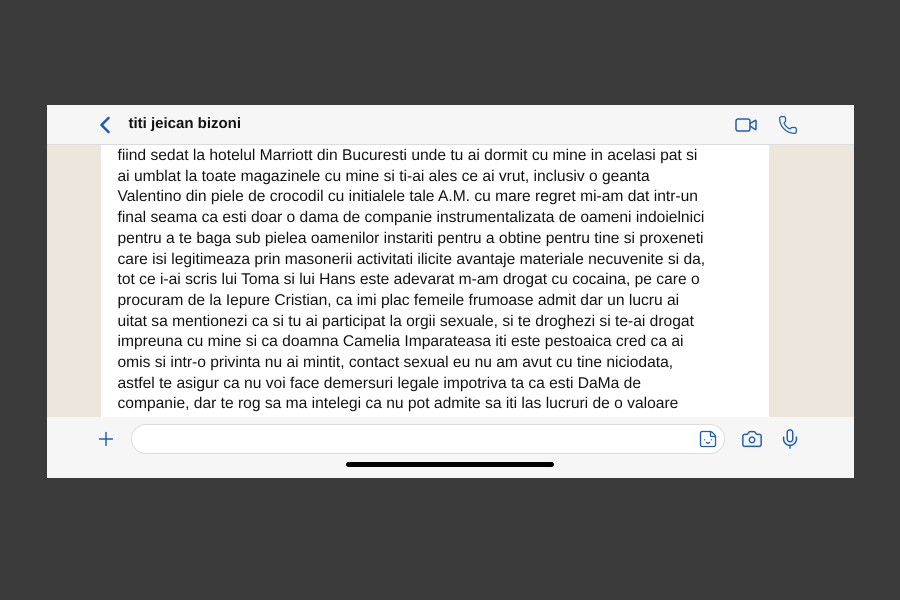 The width and height of the screenshot is (900, 600). Describe the element at coordinates (409, 280) in the screenshot. I see `message-text-line: tot ce i-ai scris lui Toma si lui Hans este adevarat m-am drogat cu cocaina, pe care o` at that location.